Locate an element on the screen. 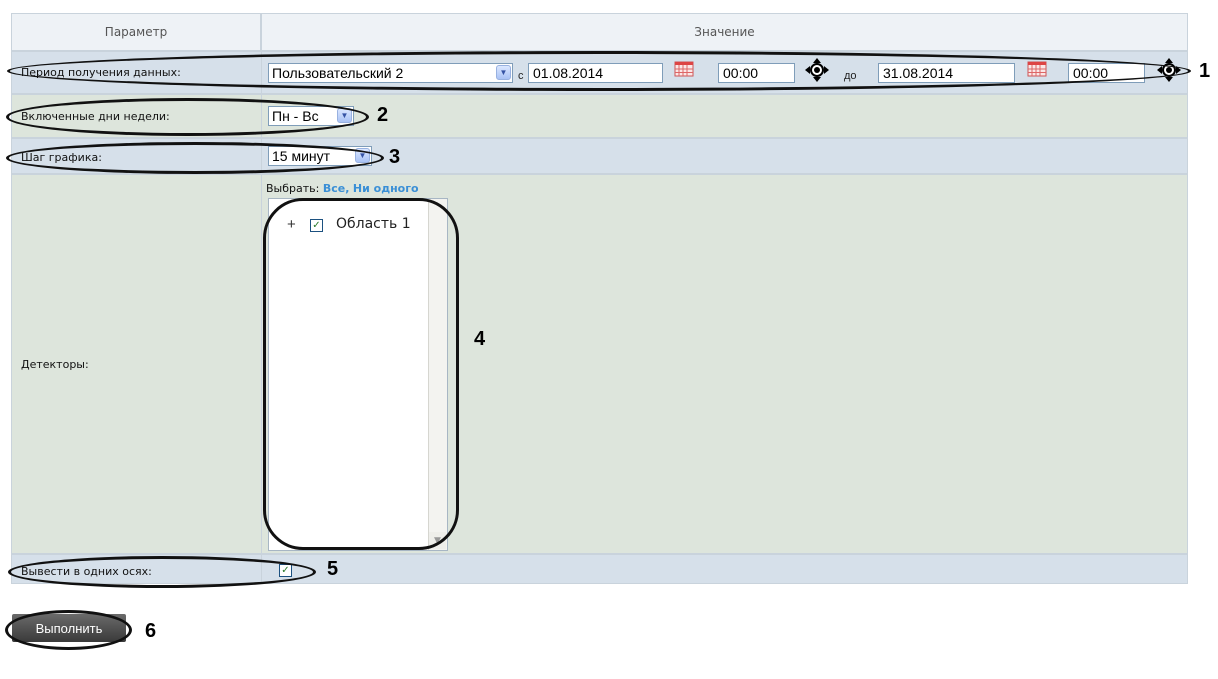 This screenshot has height=679, width=1218. callout-number-1: 1 is located at coordinates (1205, 71).